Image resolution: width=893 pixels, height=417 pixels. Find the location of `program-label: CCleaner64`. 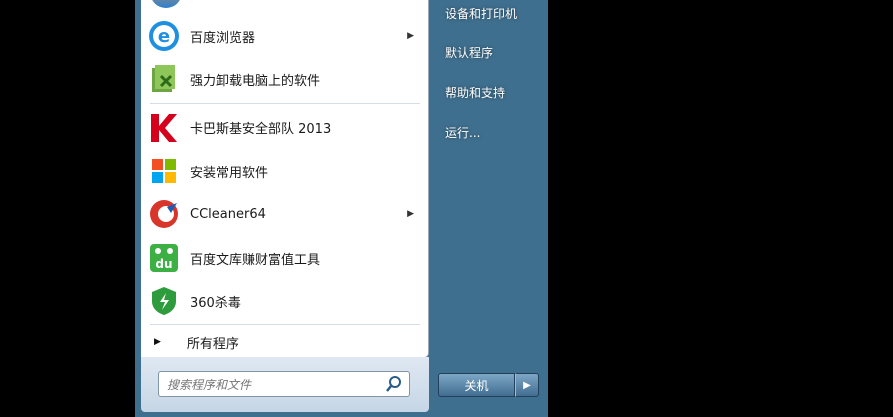

program-label: CCleaner64 is located at coordinates (228, 214).